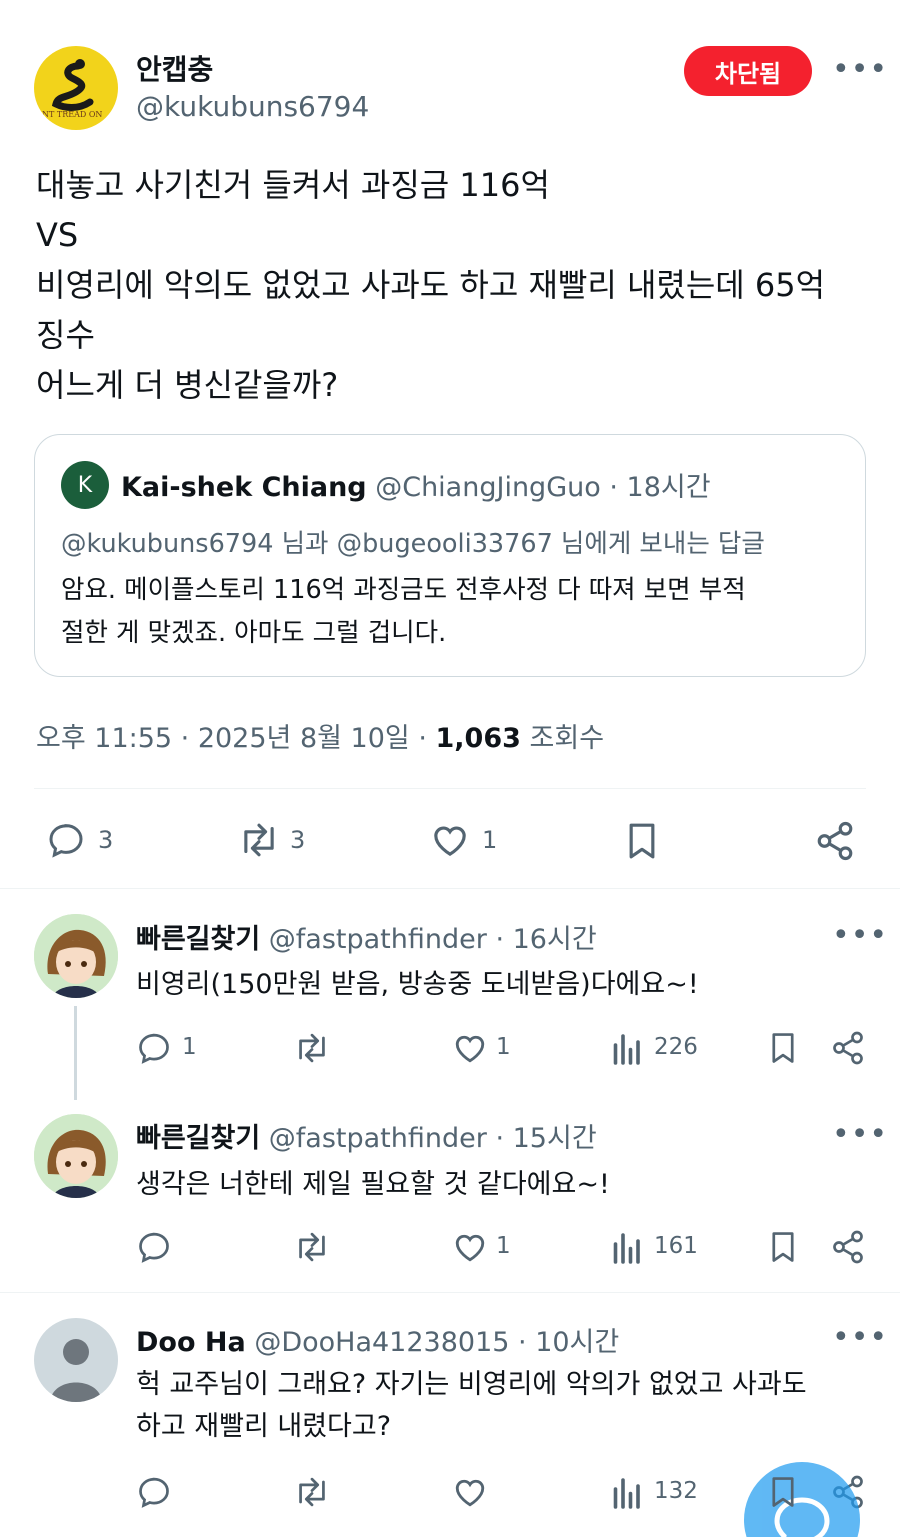  What do you see at coordinates (252, 106) in the screenshot?
I see `author-handle: @kukubuns6794` at bounding box center [252, 106].